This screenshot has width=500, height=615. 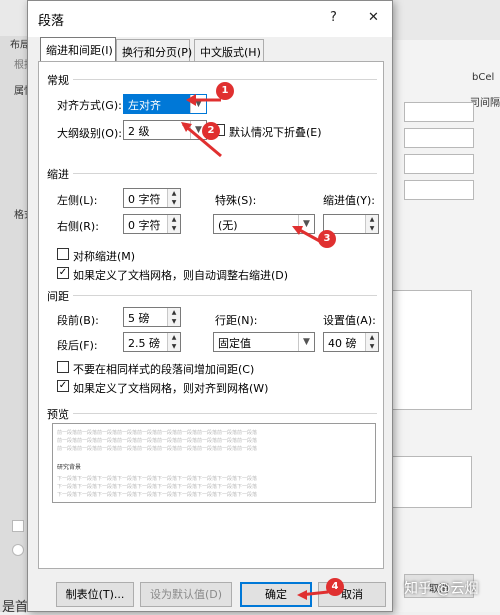 I want to click on close-icon: ✕, so click(x=373, y=17).